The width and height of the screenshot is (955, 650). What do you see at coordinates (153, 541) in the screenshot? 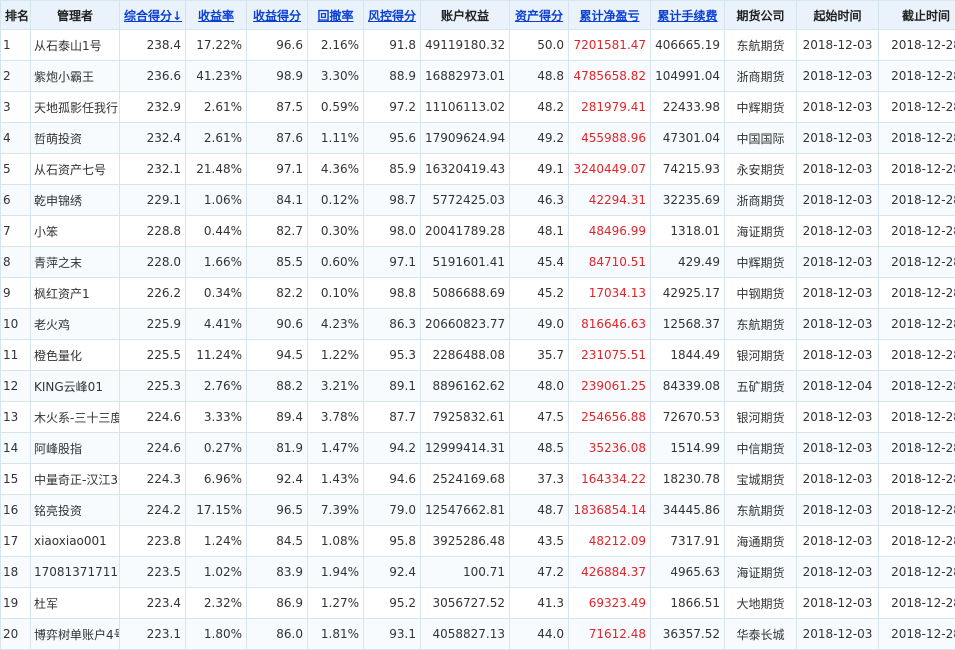
I see `composite-score-cell: 223.8` at bounding box center [153, 541].